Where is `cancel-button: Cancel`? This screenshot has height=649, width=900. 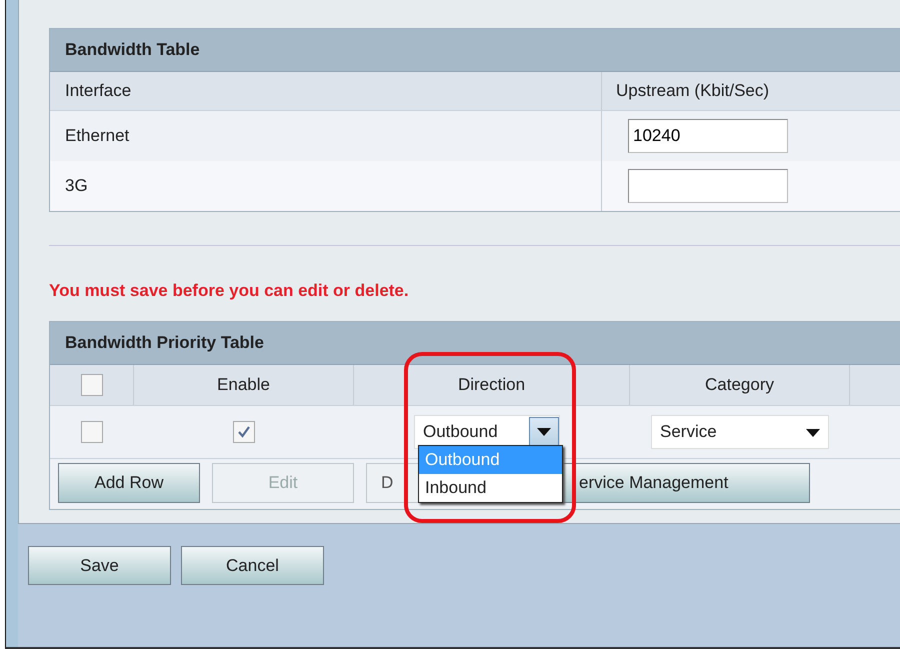 cancel-button: Cancel is located at coordinates (252, 565).